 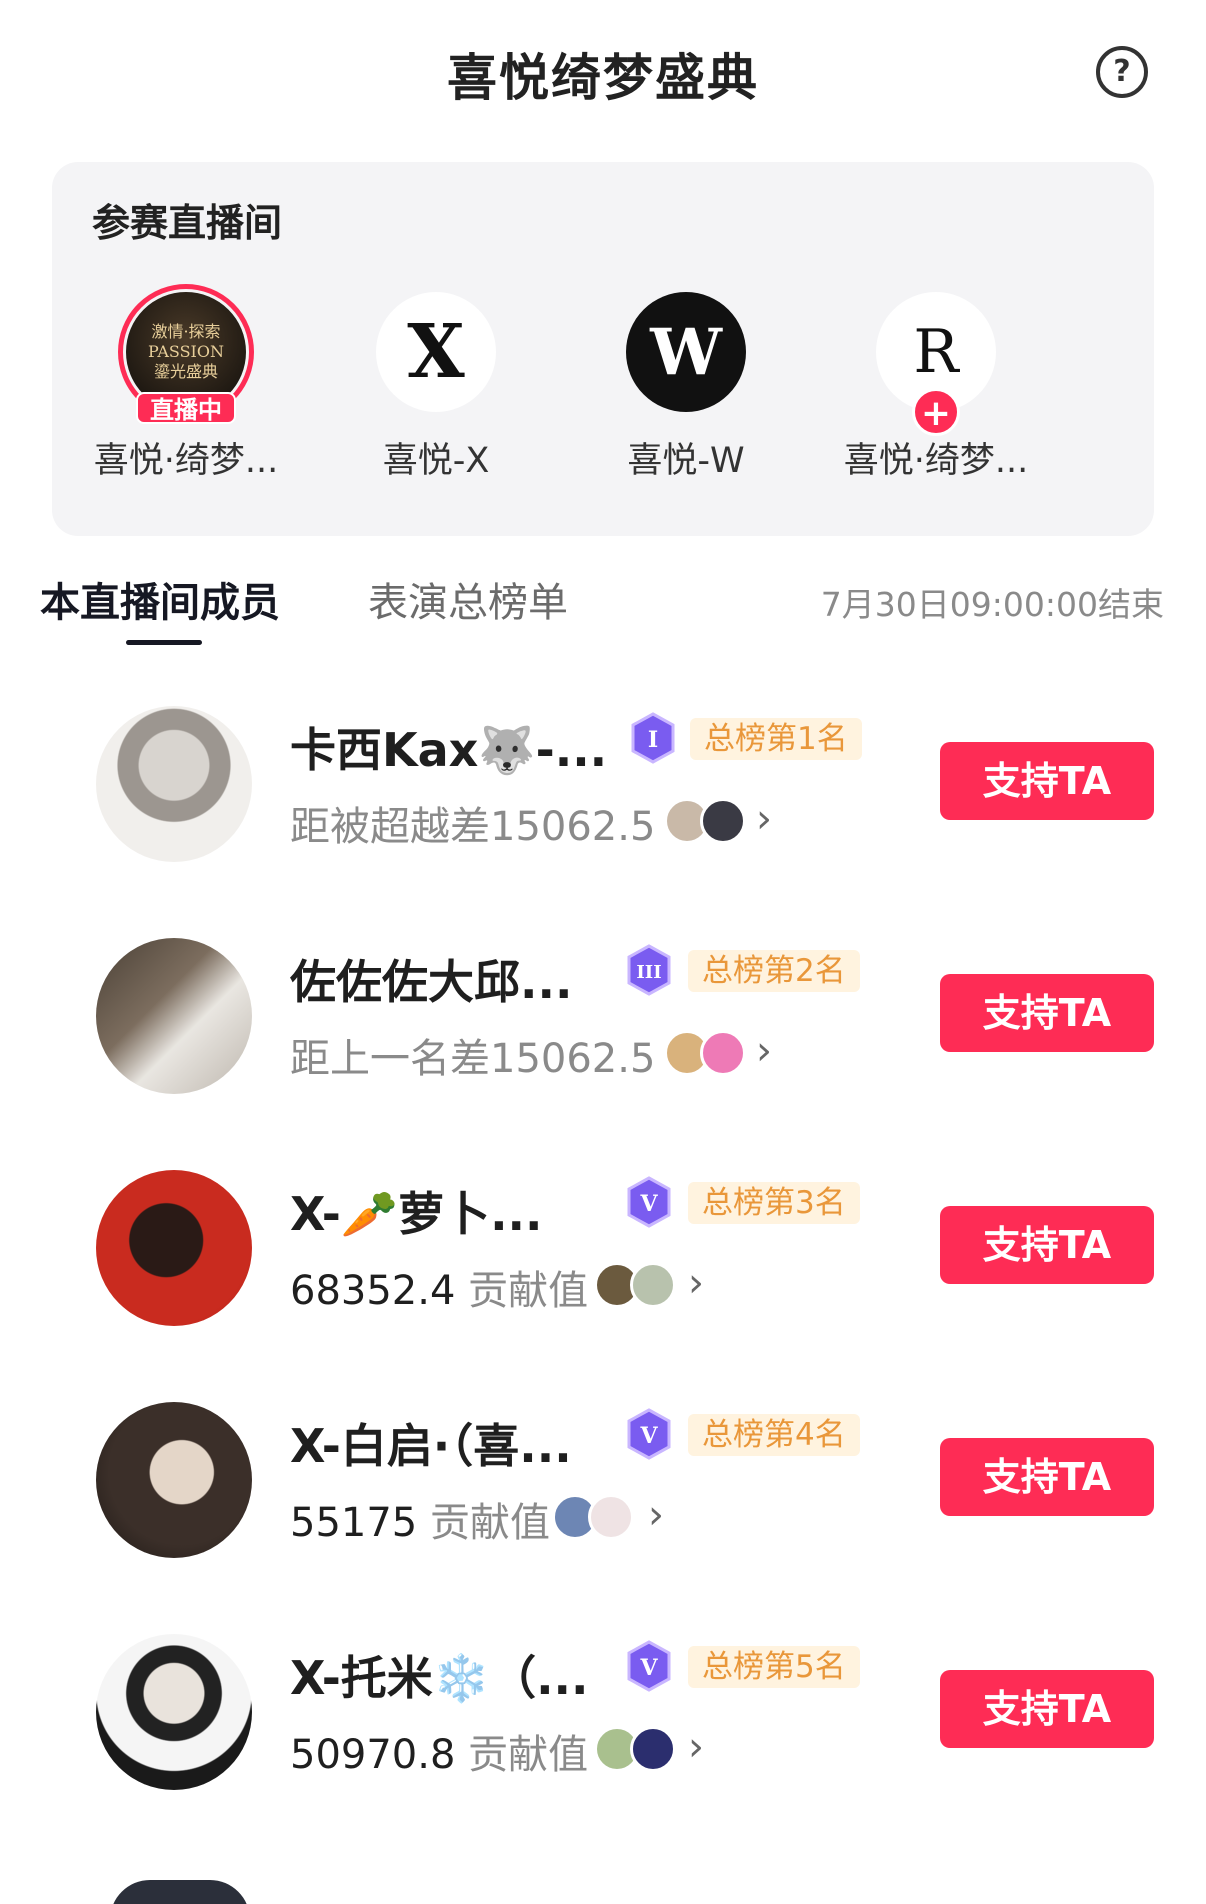 I want to click on rooms-title: 参赛直播间, so click(x=187, y=223).